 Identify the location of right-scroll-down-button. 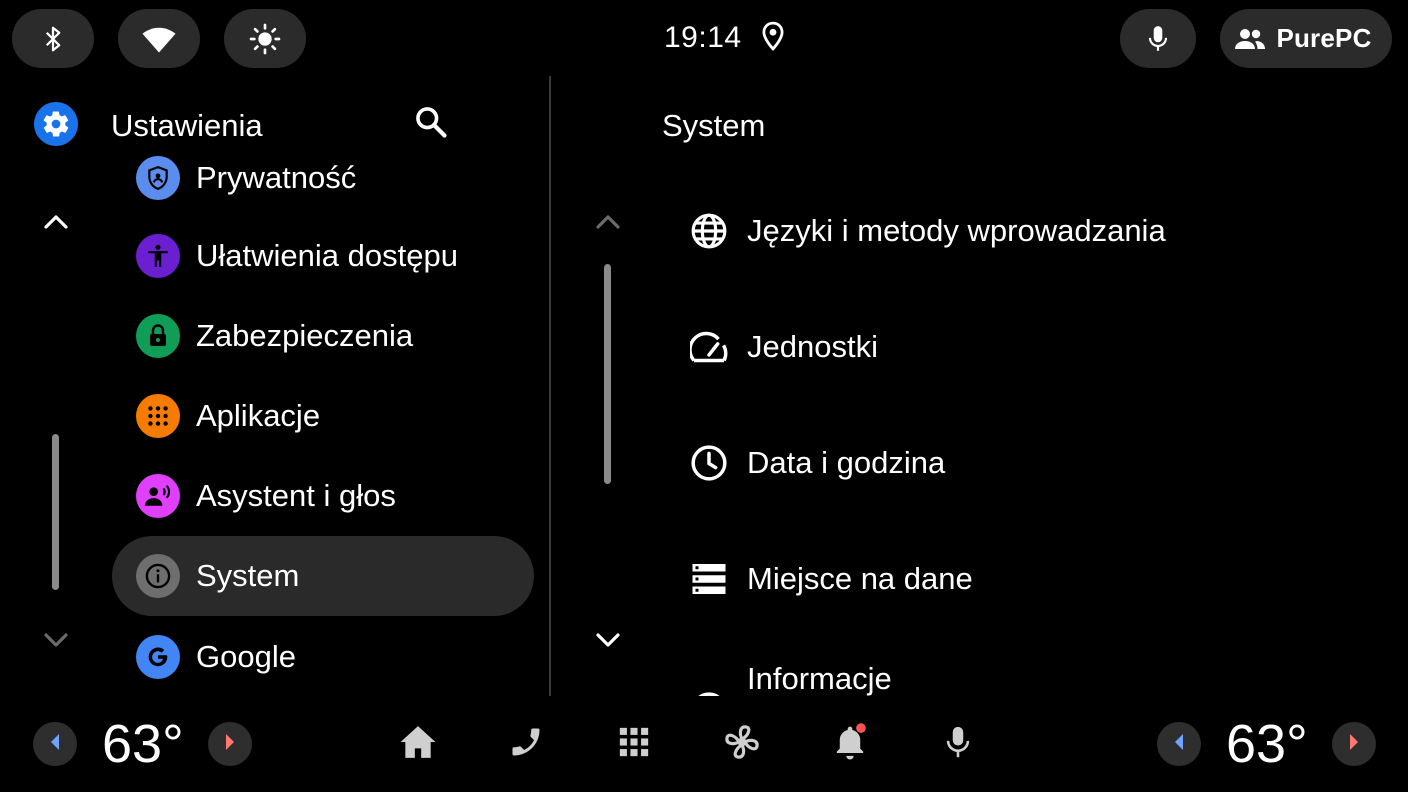
(608, 642).